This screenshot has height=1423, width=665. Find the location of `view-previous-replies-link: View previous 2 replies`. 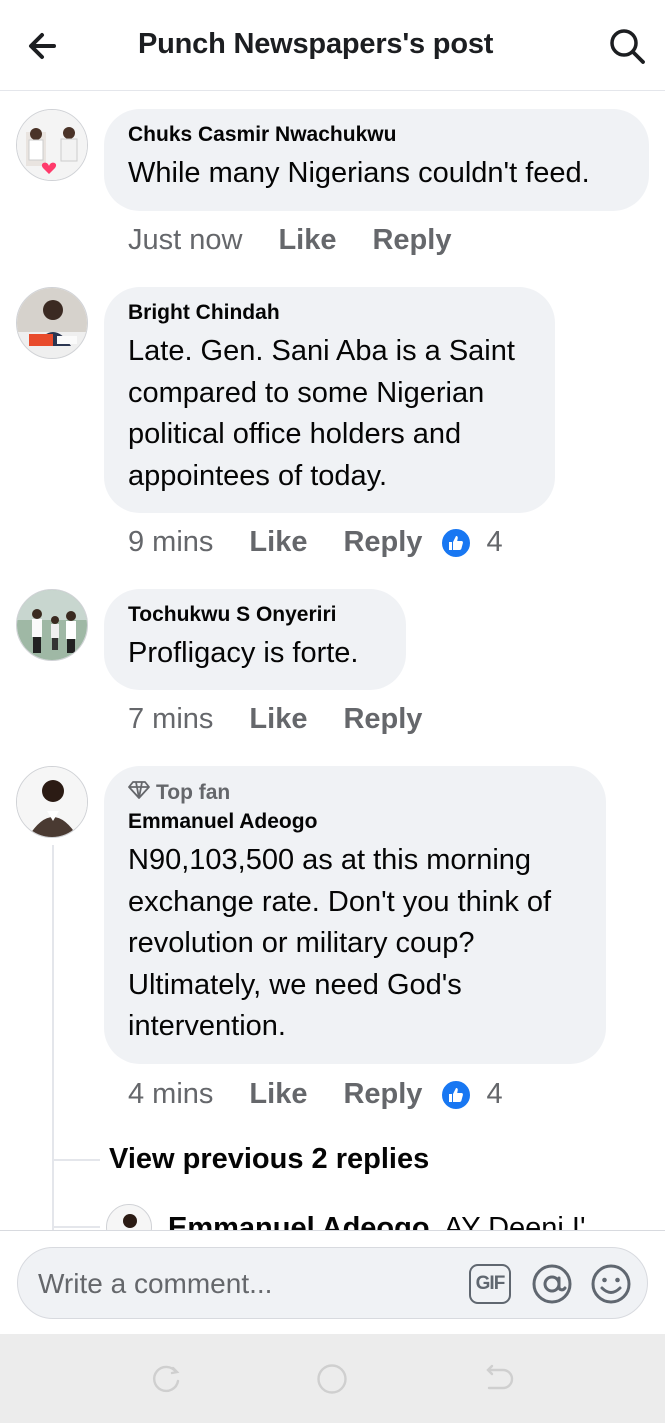

view-previous-replies-link: View previous 2 replies is located at coordinates (269, 1159).